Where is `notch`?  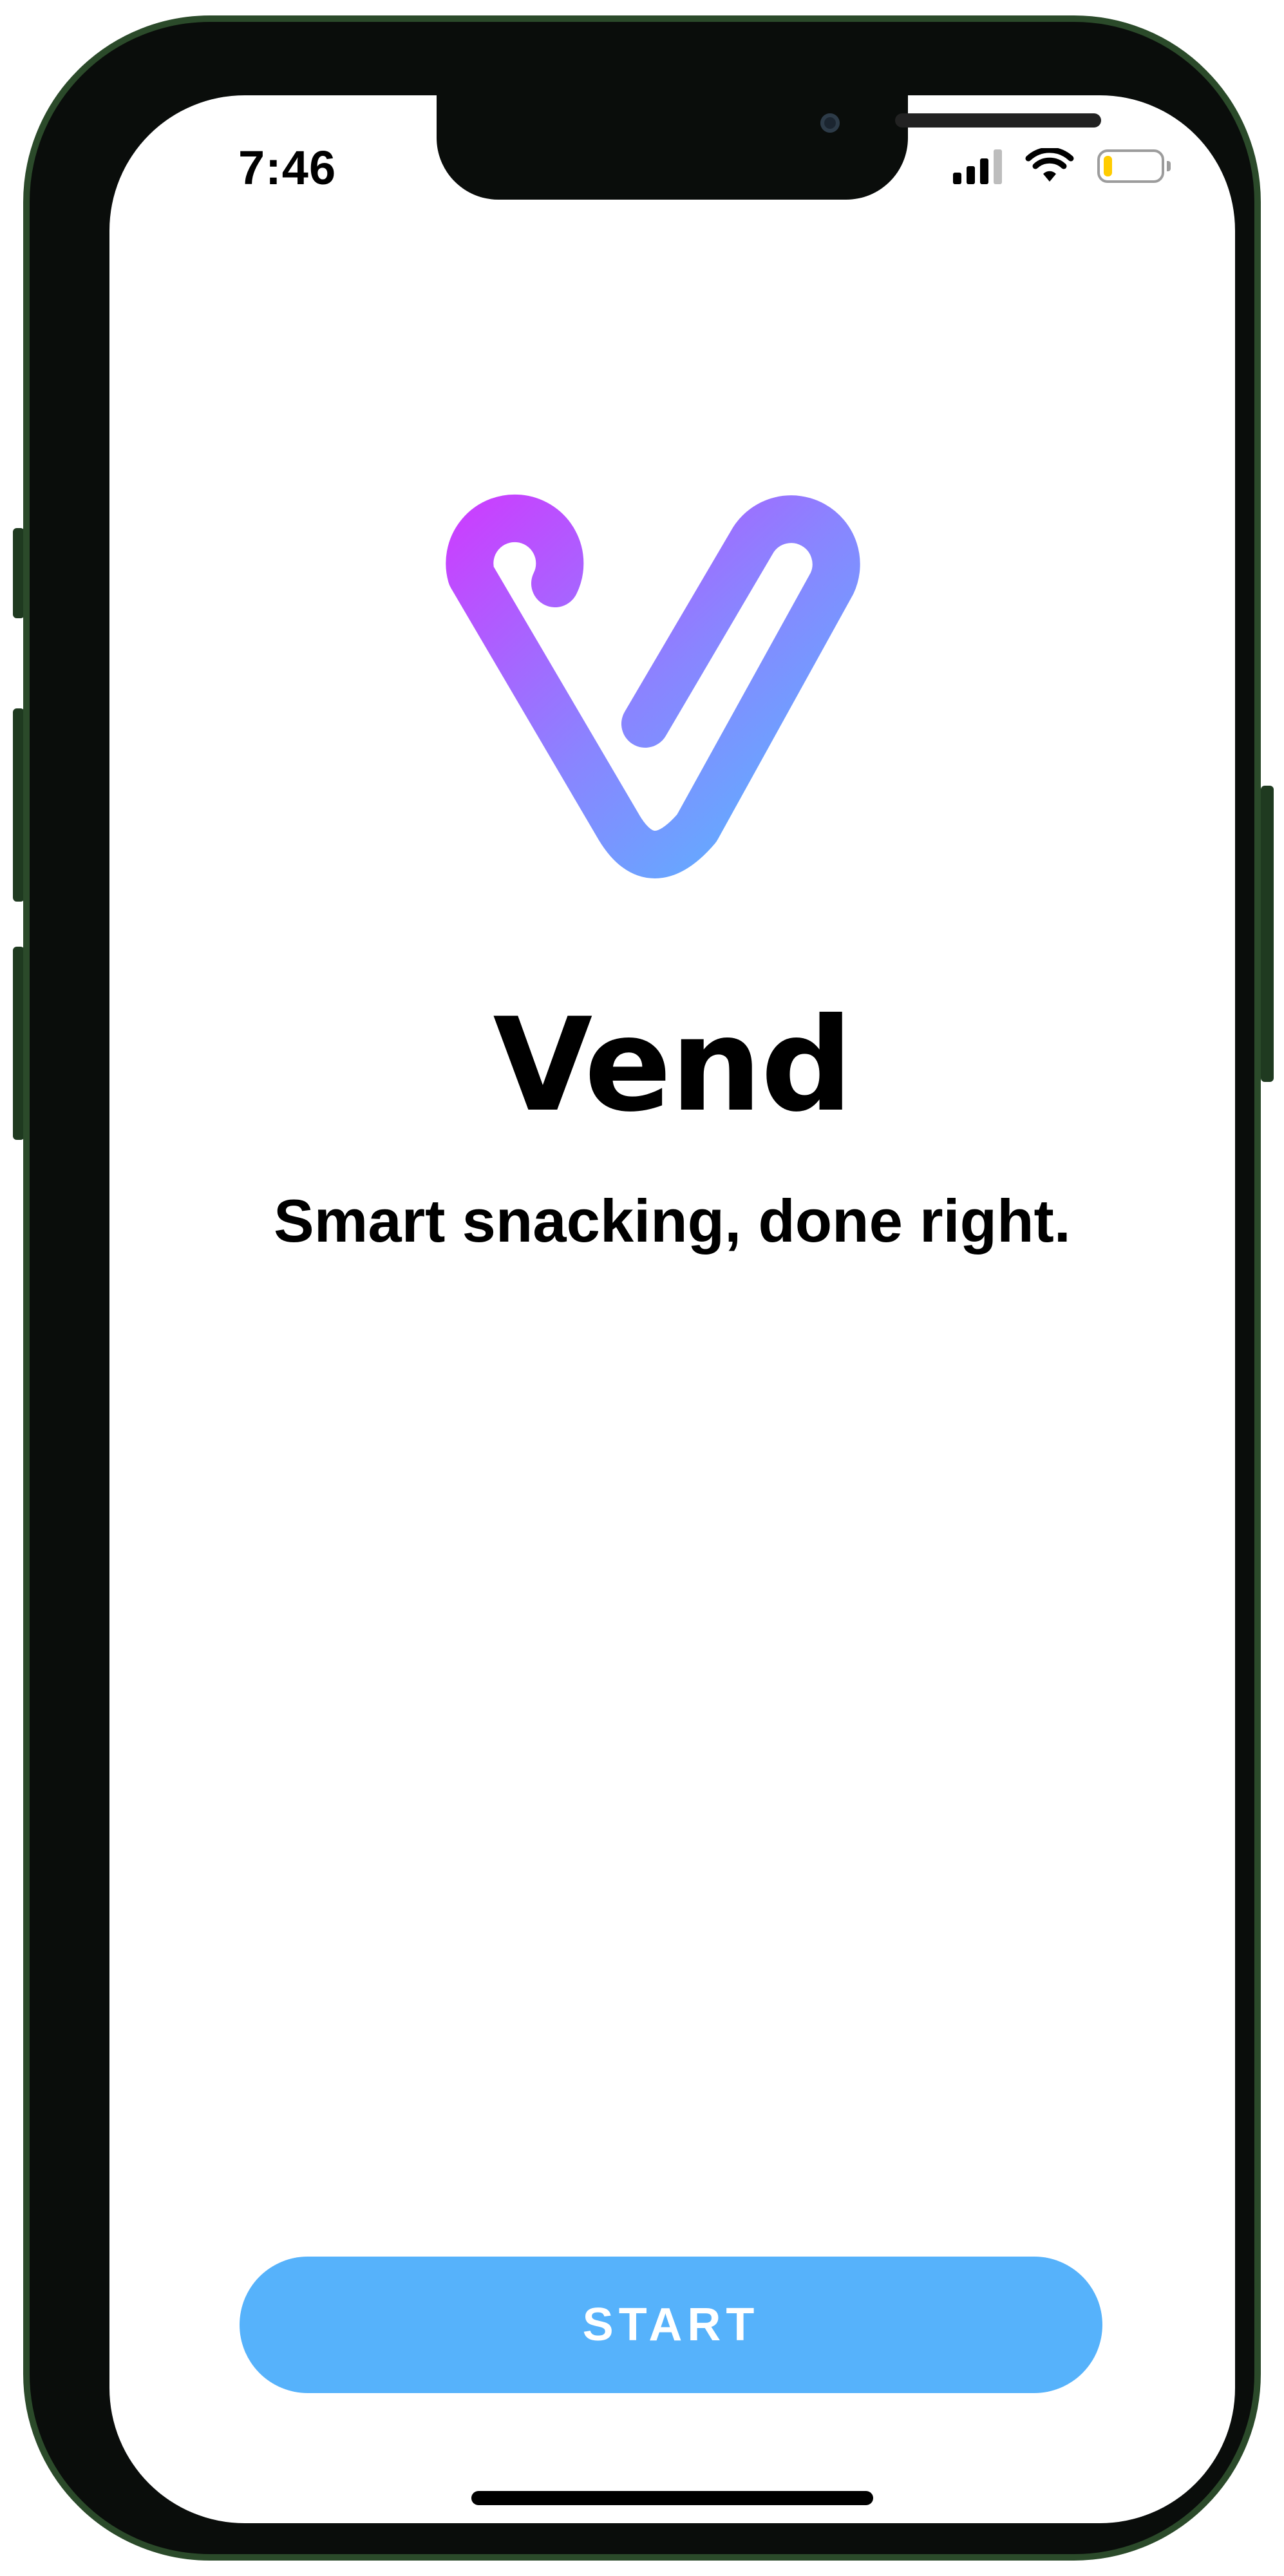 notch is located at coordinates (769, 147).